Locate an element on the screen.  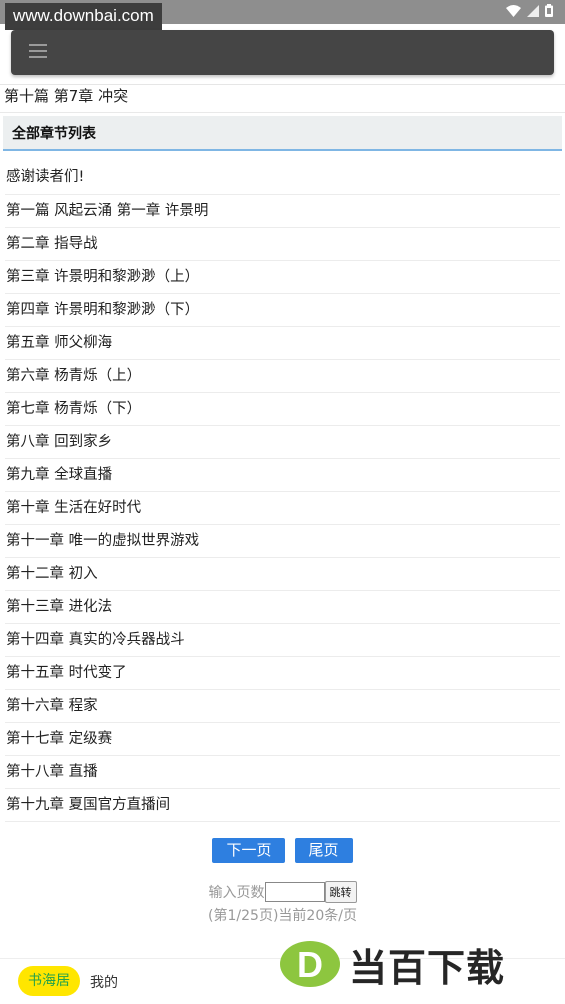
tab-shuhai: 书海居 is located at coordinates (49, 981).